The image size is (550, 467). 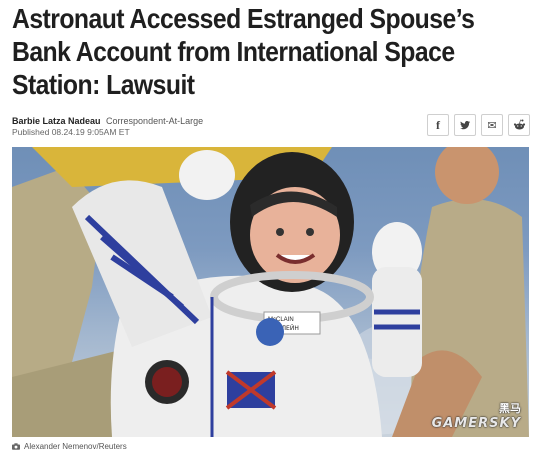 I want to click on reddit-icon, so click(x=519, y=124).